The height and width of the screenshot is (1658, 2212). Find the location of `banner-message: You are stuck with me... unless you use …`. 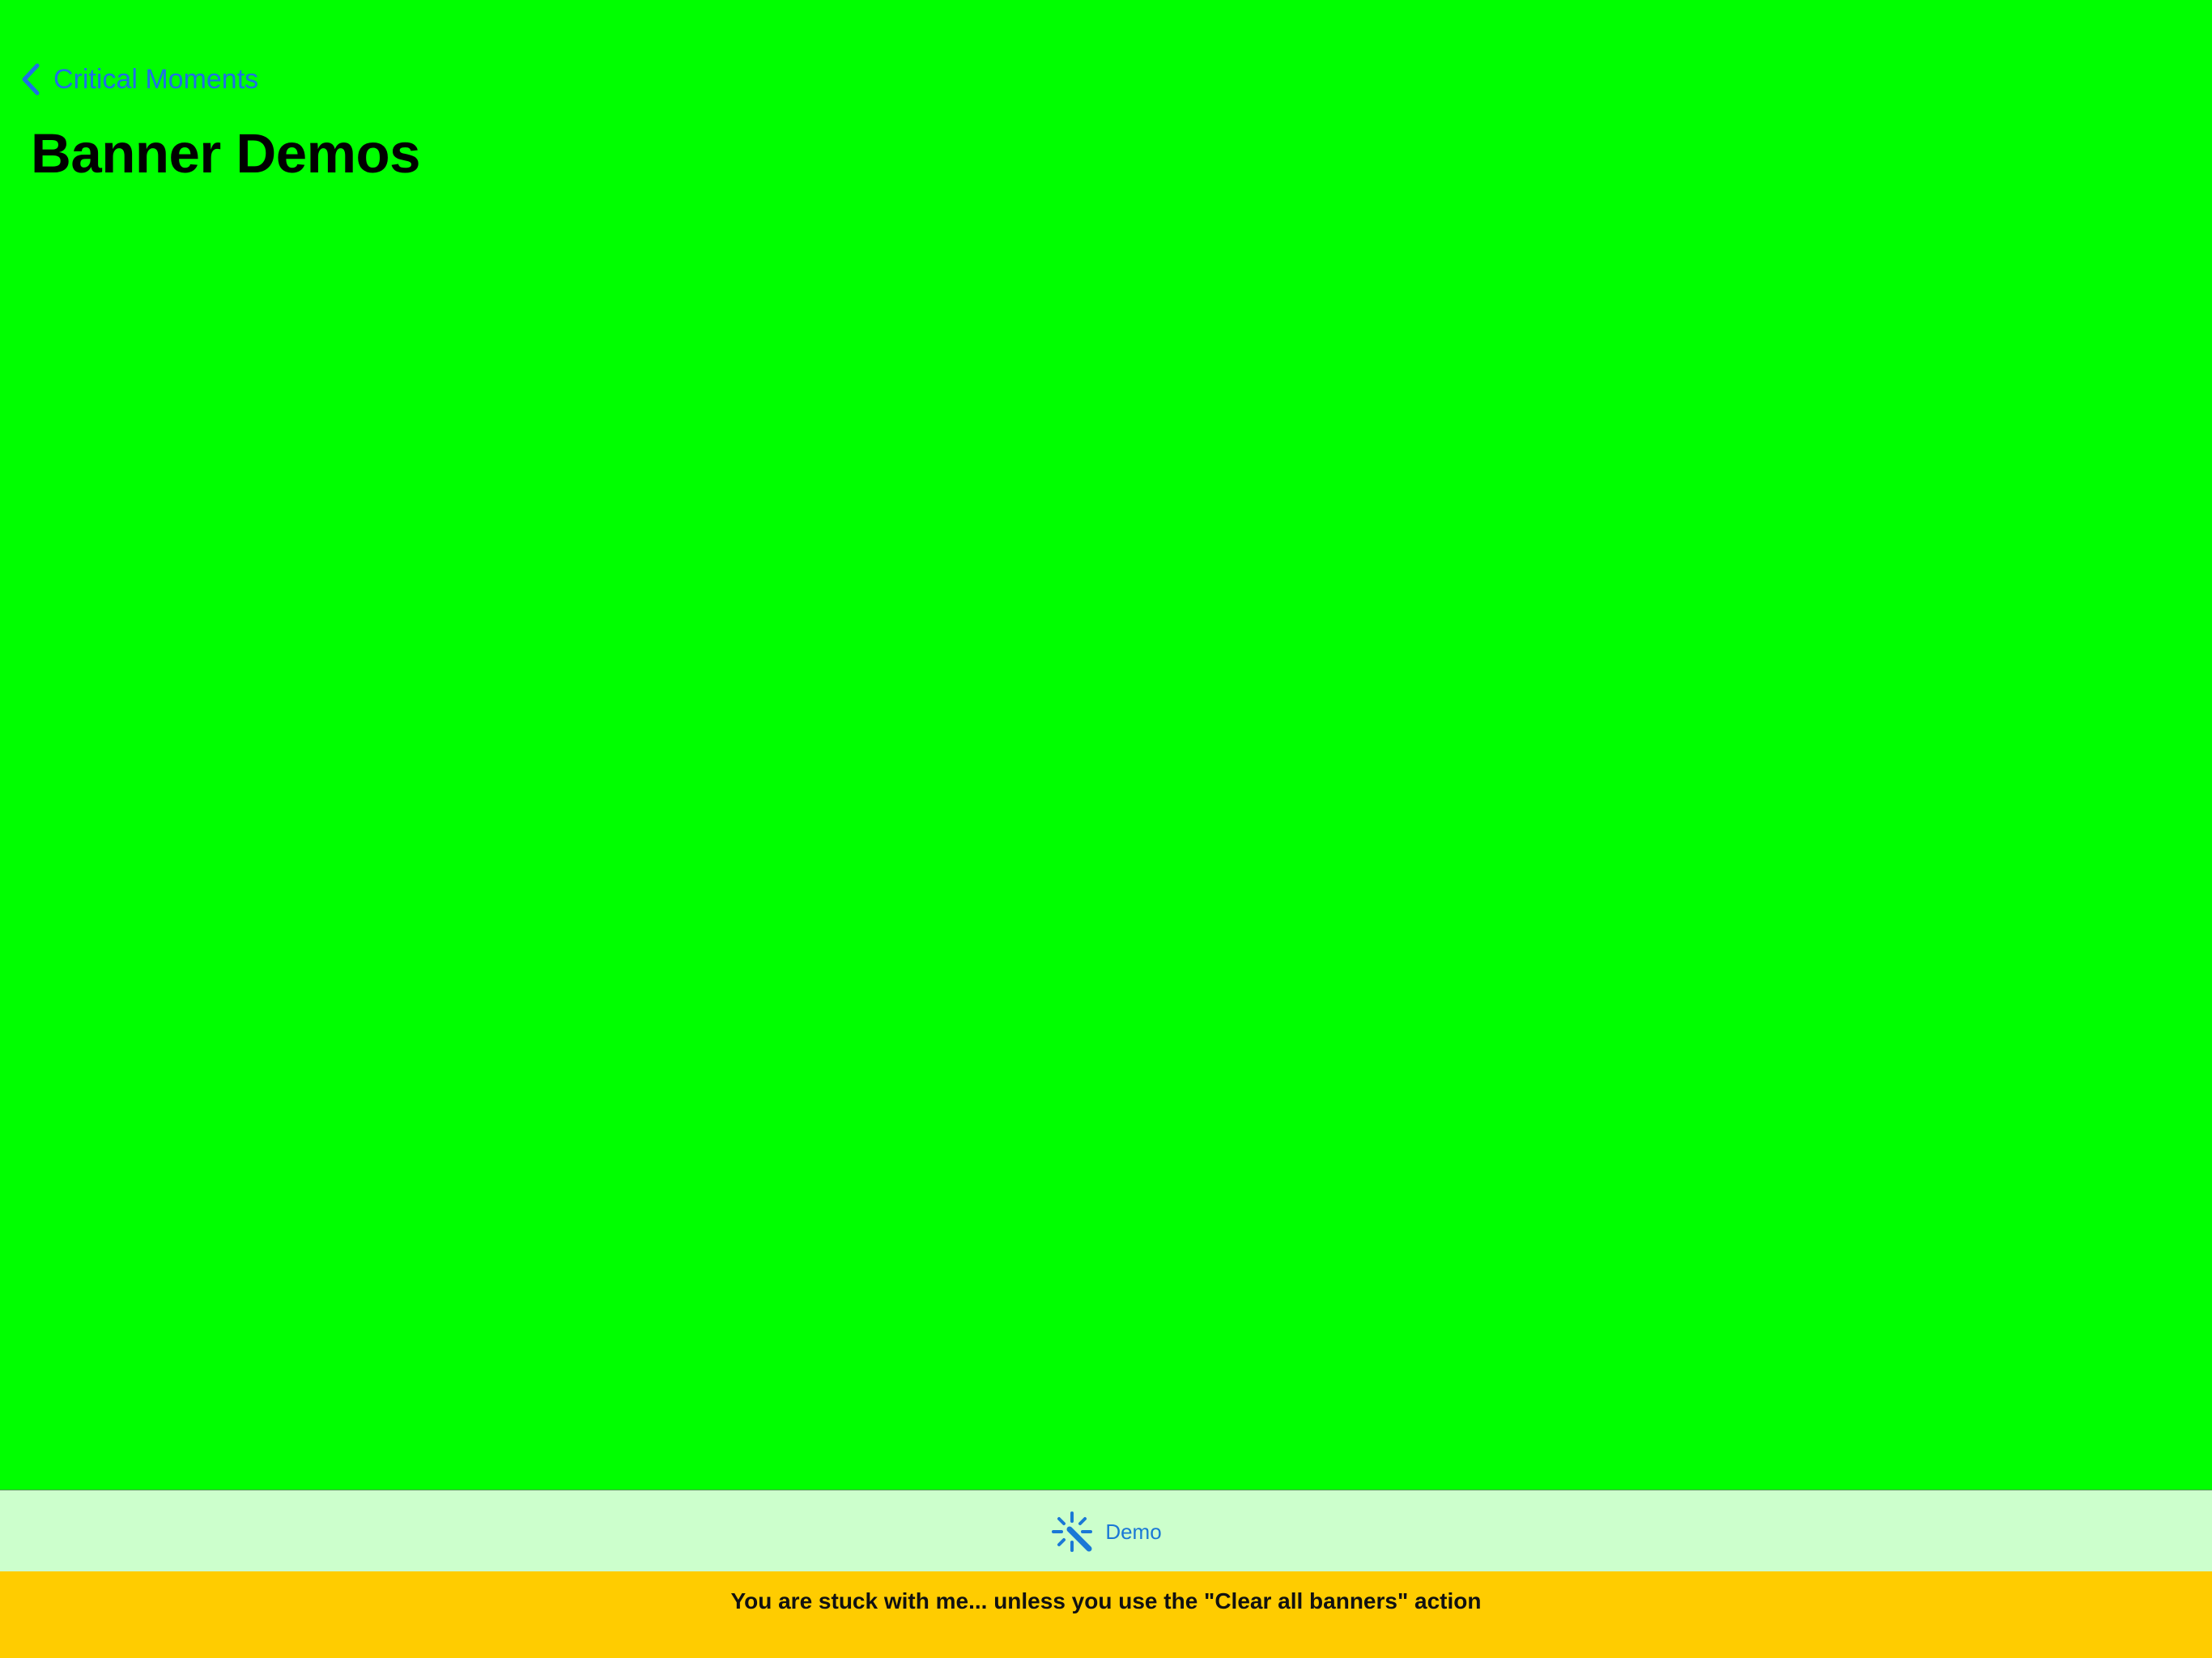

banner-message: You are stuck with me... unless you use … is located at coordinates (1106, 1600).